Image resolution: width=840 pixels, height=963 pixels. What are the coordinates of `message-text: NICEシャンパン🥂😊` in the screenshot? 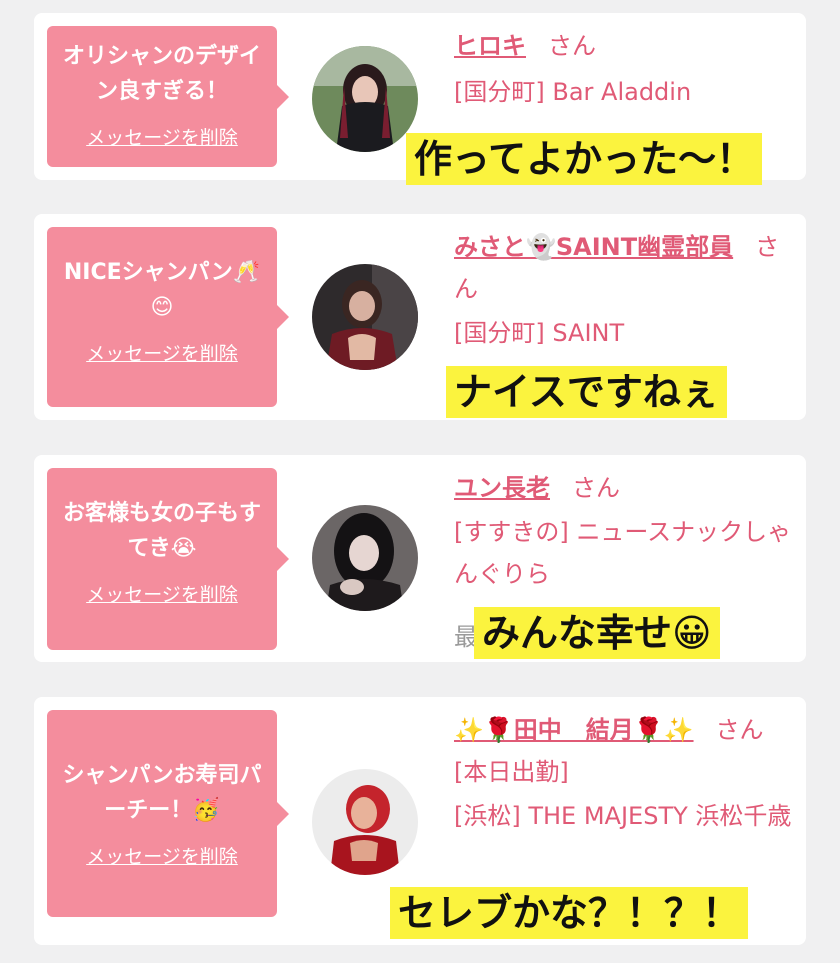 It's located at (162, 290).